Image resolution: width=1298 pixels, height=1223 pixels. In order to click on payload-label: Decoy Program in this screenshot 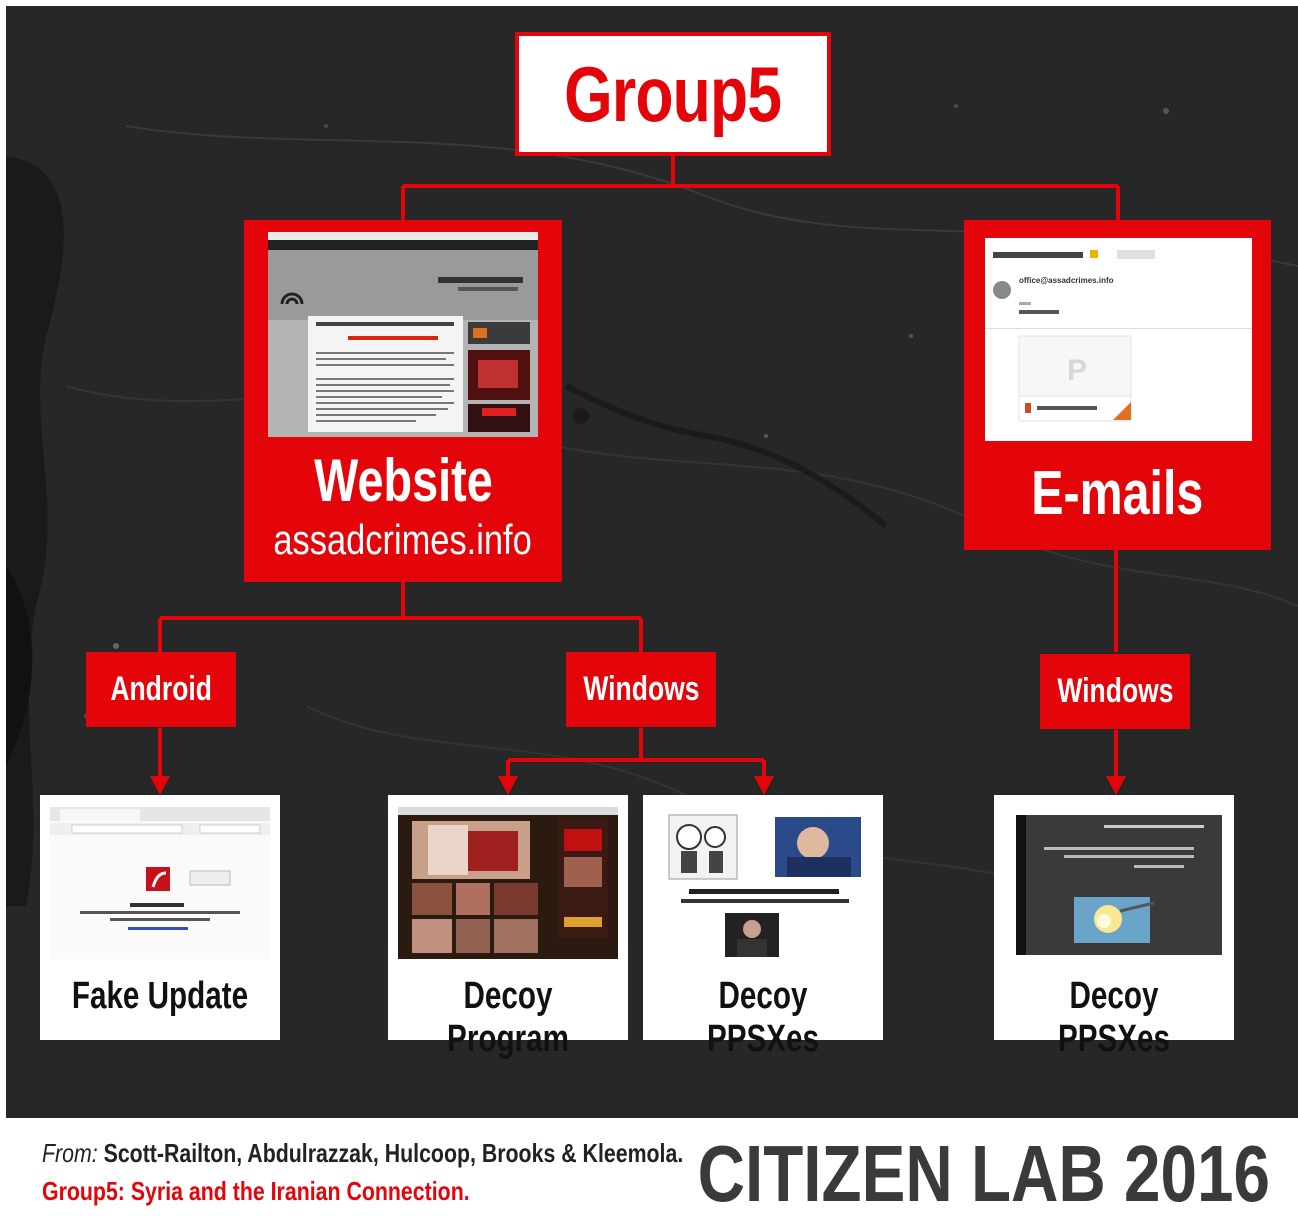, I will do `click(508, 1018)`.